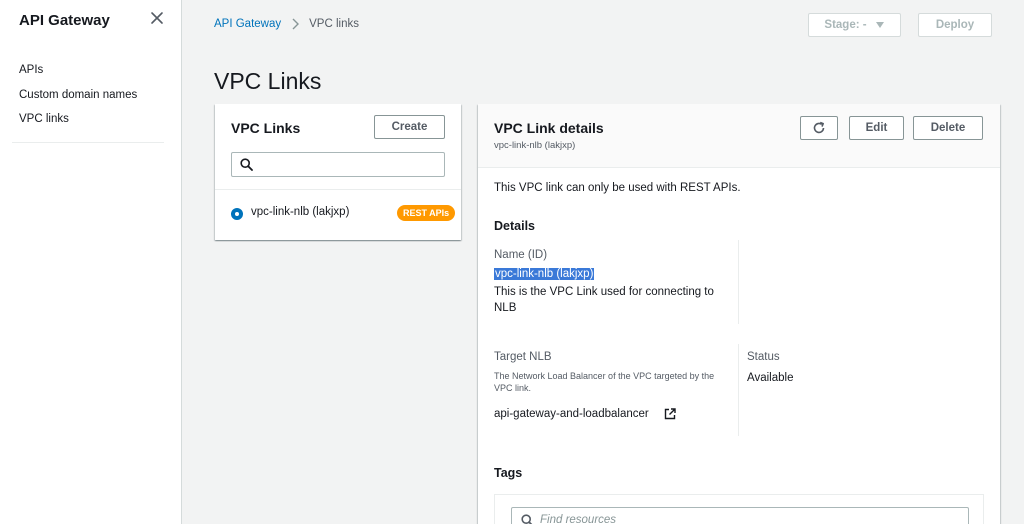 The height and width of the screenshot is (524, 1024). What do you see at coordinates (770, 378) in the screenshot?
I see `status-value: Available` at bounding box center [770, 378].